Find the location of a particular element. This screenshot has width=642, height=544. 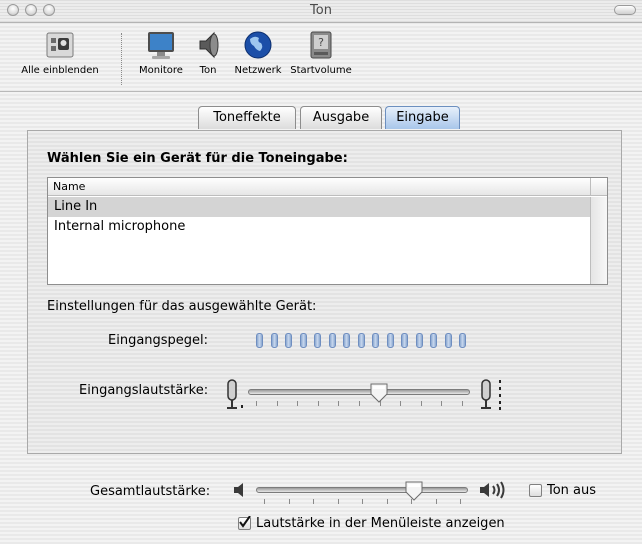

toolbar-label: Alle einblenden is located at coordinates (60, 70).